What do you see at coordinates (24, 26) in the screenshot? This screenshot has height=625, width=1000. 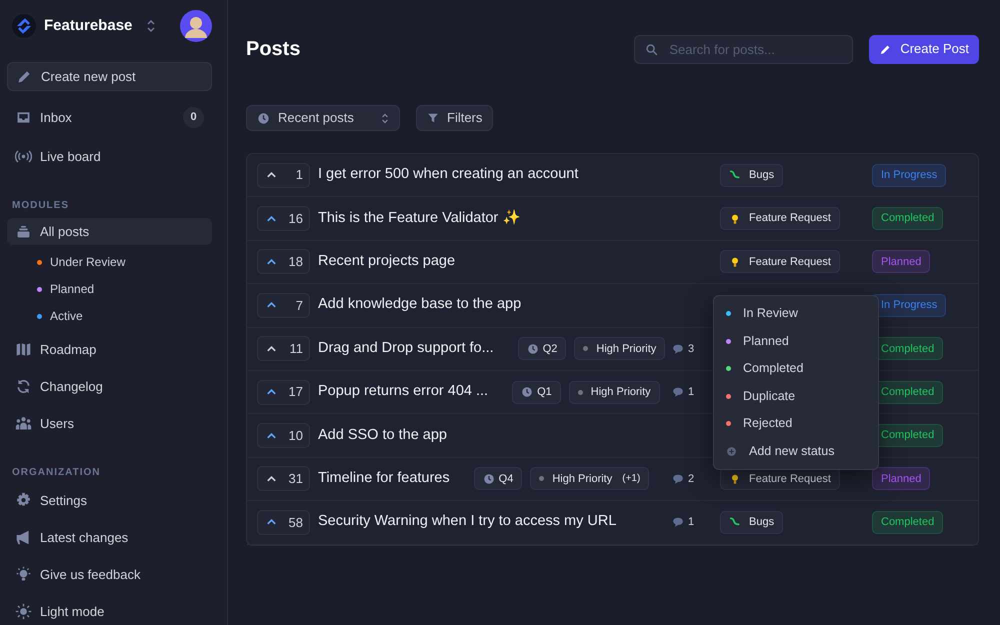 I see `logo-icon` at bounding box center [24, 26].